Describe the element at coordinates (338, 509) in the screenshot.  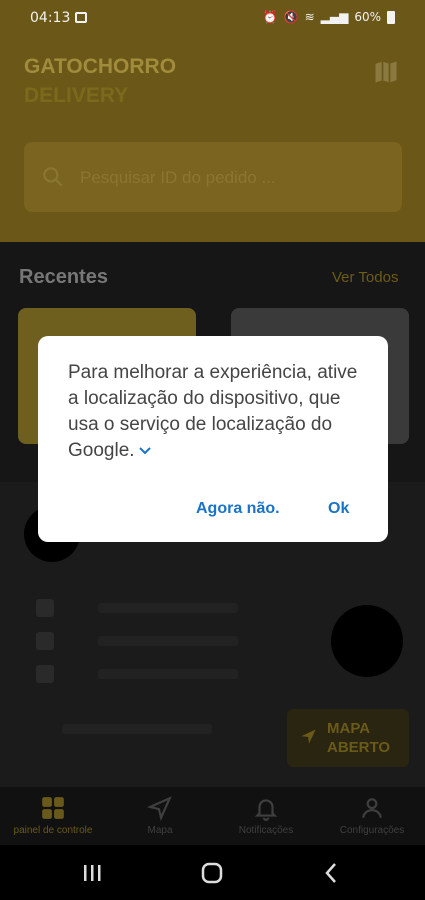
I see `ok-button: Ok` at that location.